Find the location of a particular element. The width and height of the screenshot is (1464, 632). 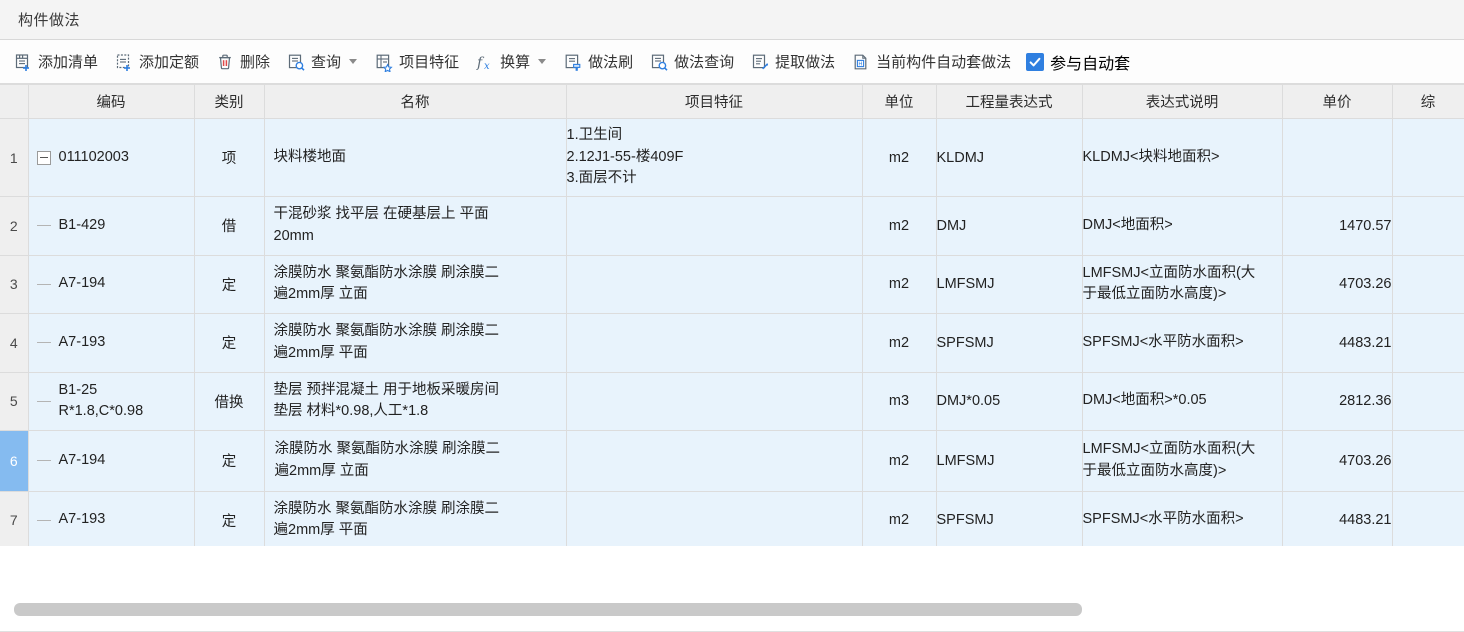

cell-unit: m3 is located at coordinates (899, 401).